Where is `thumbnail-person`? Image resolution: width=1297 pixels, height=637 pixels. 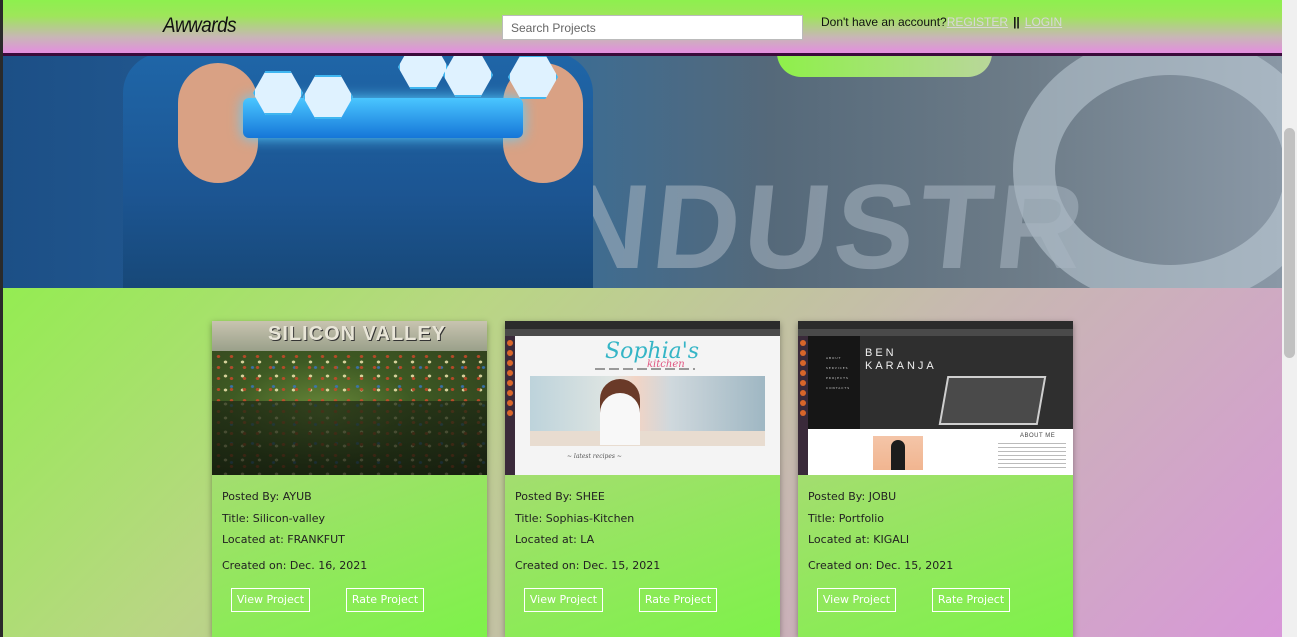 thumbnail-person is located at coordinates (620, 412).